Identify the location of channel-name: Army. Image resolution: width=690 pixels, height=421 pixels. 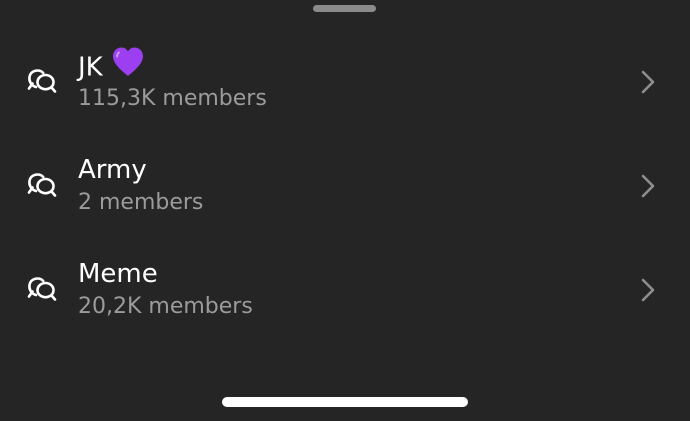
(112, 170).